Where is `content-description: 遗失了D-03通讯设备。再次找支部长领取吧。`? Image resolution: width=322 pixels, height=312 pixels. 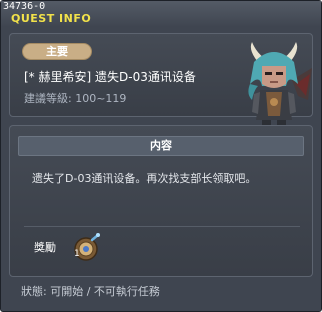 content-description: 遗失了D-03通讯设备。再次找支部长领取吧。 is located at coordinates (144, 178).